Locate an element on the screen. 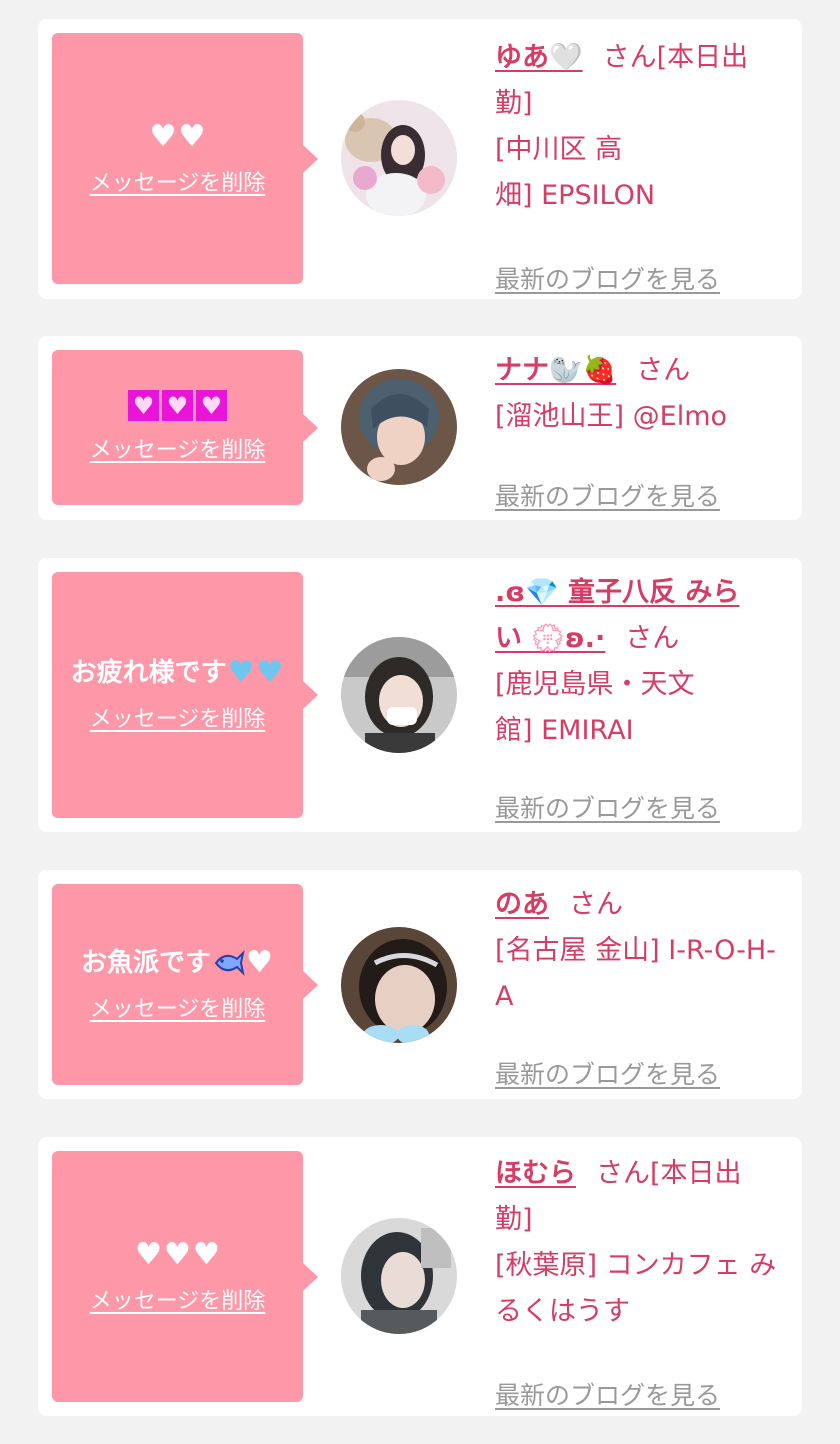 Image resolution: width=840 pixels, height=1444 pixels. cast-name-link: ゆあ🤍 is located at coordinates (539, 57).